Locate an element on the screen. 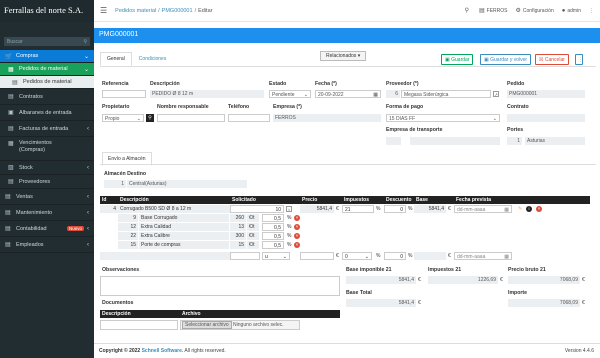 Image resolution: width=600 pixels, height=358 pixels. new-line-descuento: 0 is located at coordinates (395, 256).